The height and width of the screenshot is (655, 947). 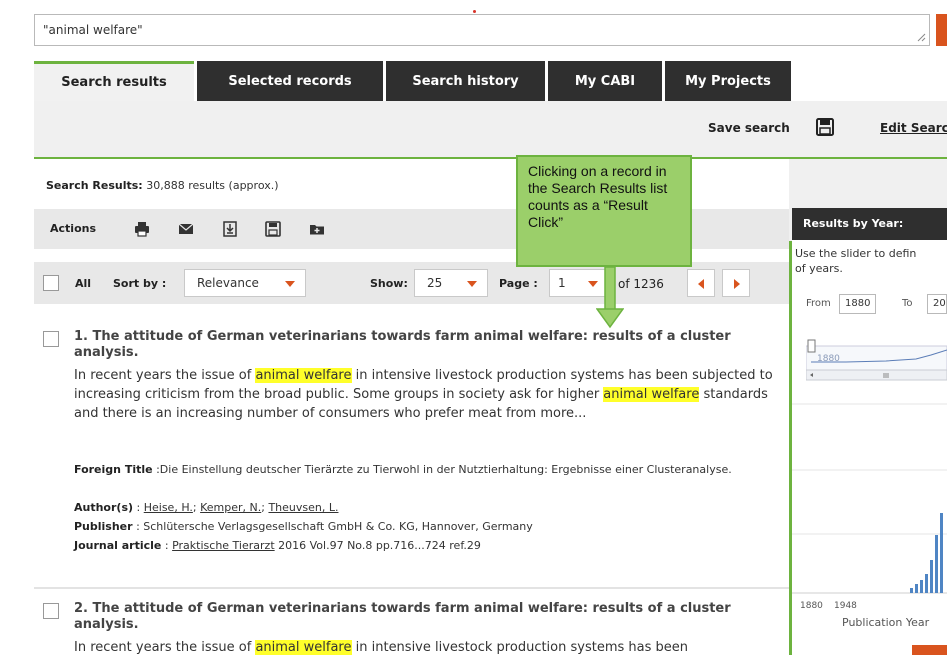 What do you see at coordinates (51, 283) in the screenshot?
I see `select-all-checkbox` at bounding box center [51, 283].